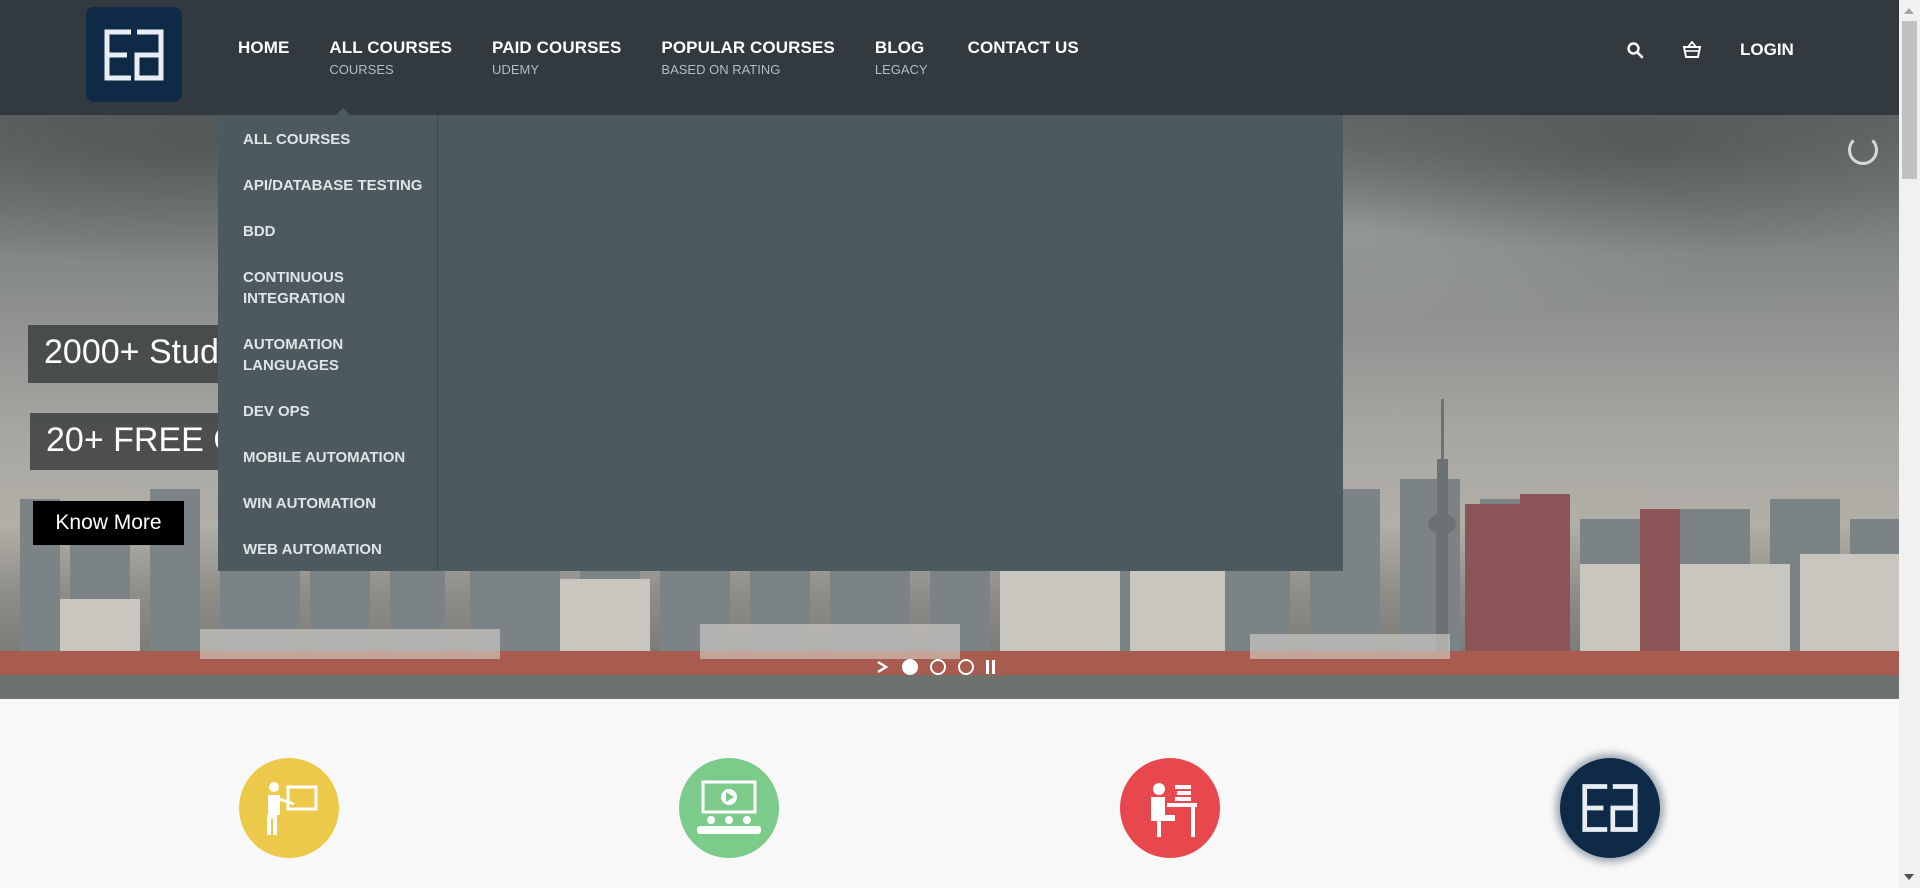  Describe the element at coordinates (263, 57) in the screenshot. I see `nav-home: HOME` at that location.